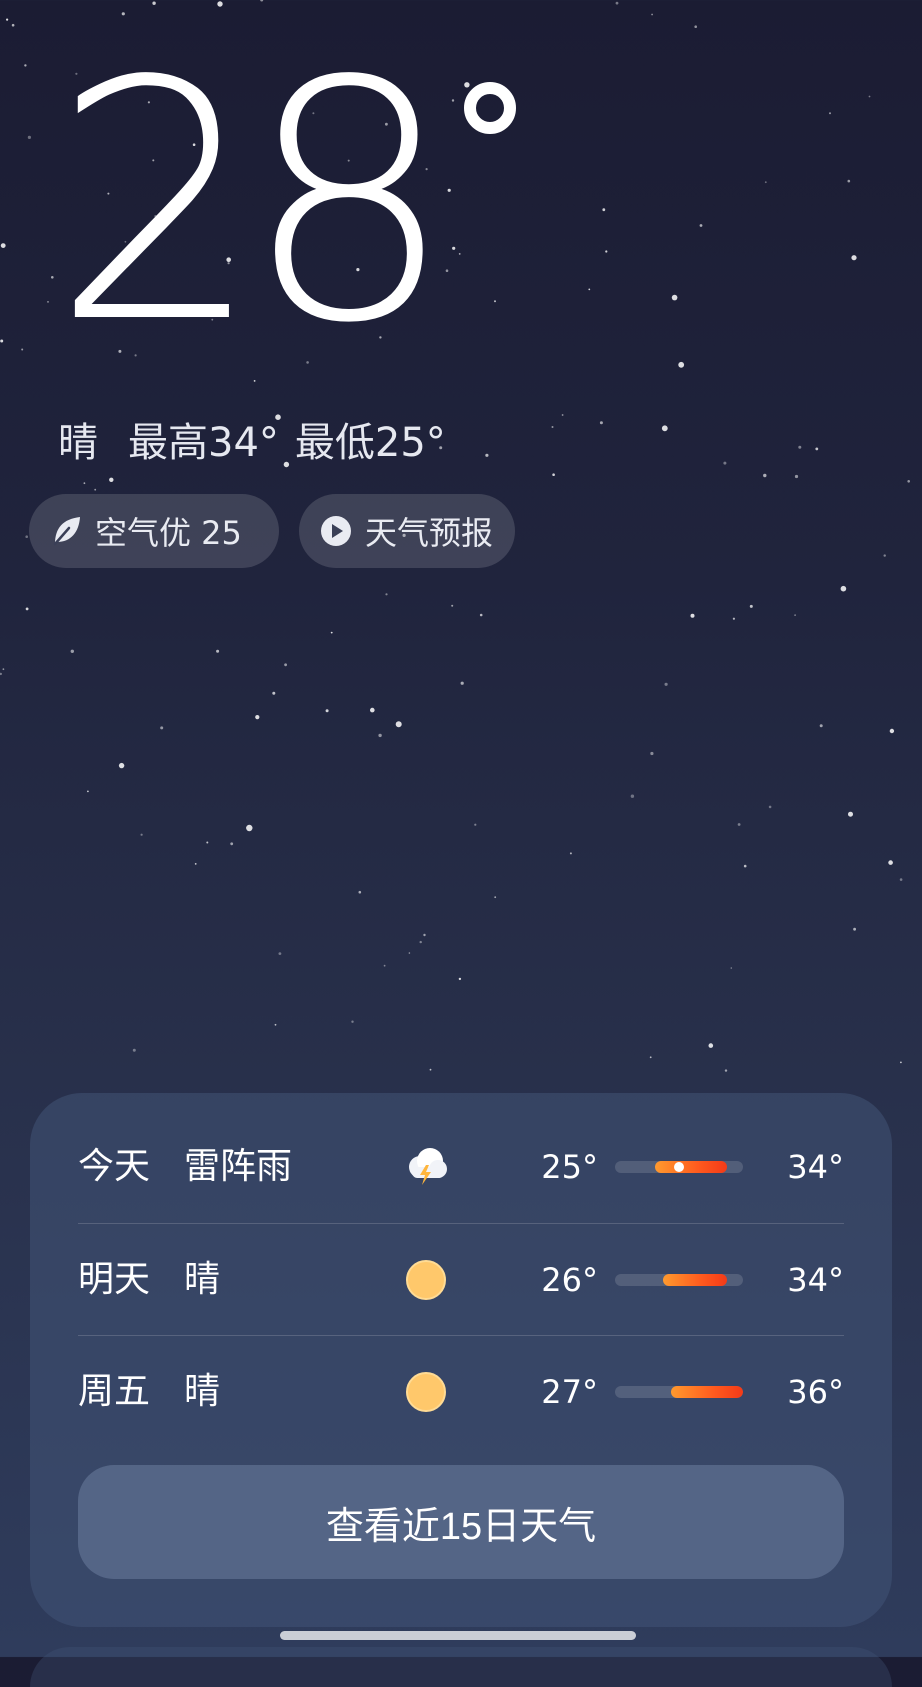 The image size is (922, 1687). I want to click on forecast-day: 明天, so click(114, 1279).